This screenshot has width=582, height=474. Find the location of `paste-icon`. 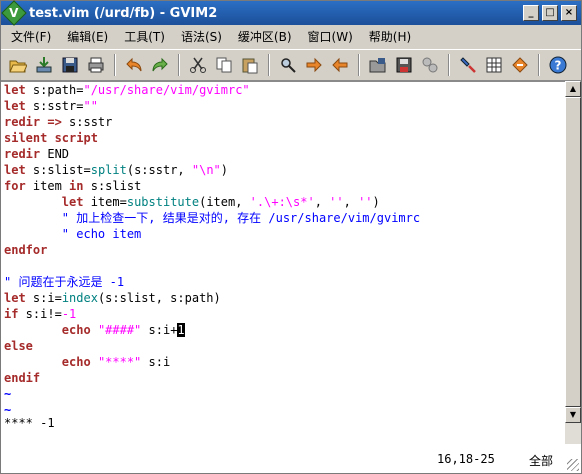

paste-icon is located at coordinates (250, 65).